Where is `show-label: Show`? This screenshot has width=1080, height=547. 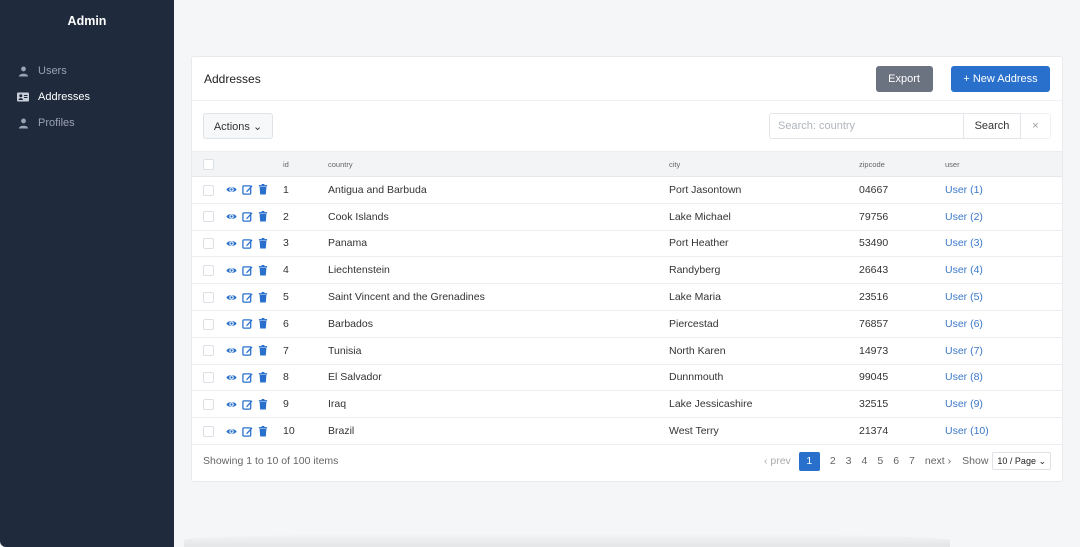
show-label: Show is located at coordinates (975, 461).